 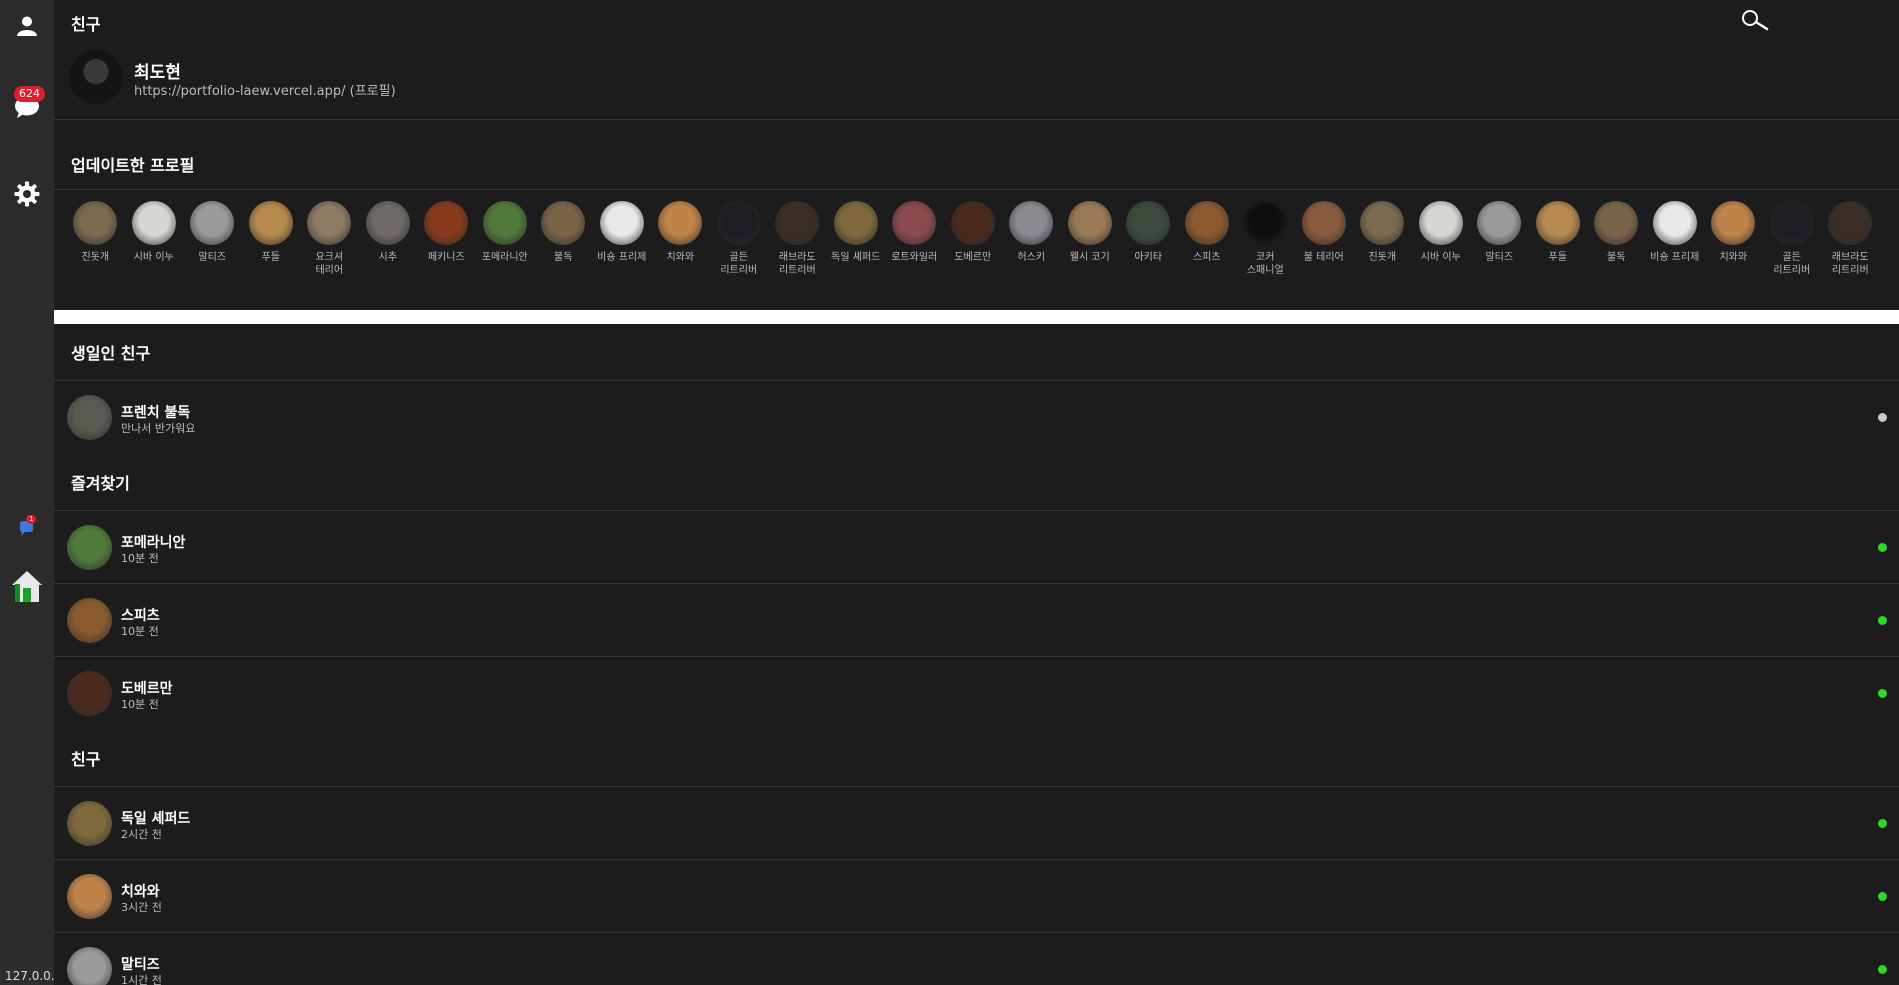 I want to click on updated-profile-item: 시추, so click(x=388, y=239).